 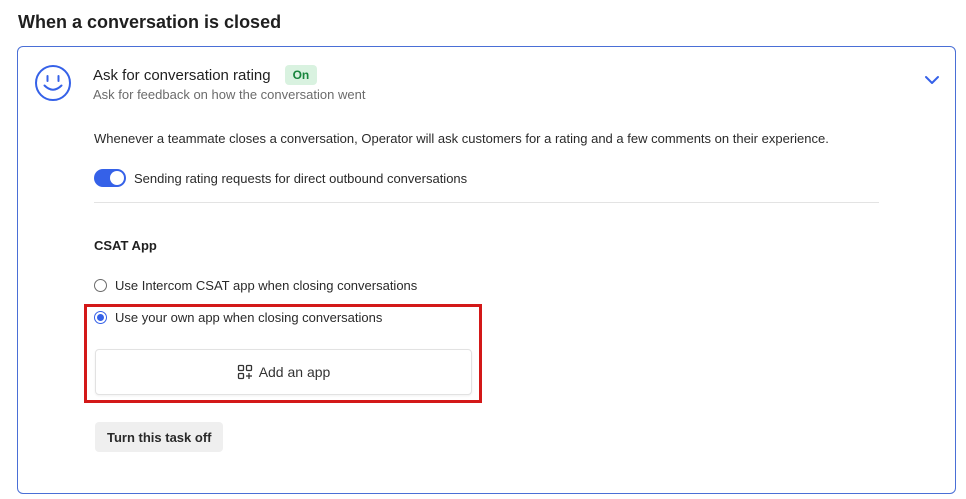 What do you see at coordinates (301, 75) in the screenshot?
I see `status-badge: On` at bounding box center [301, 75].